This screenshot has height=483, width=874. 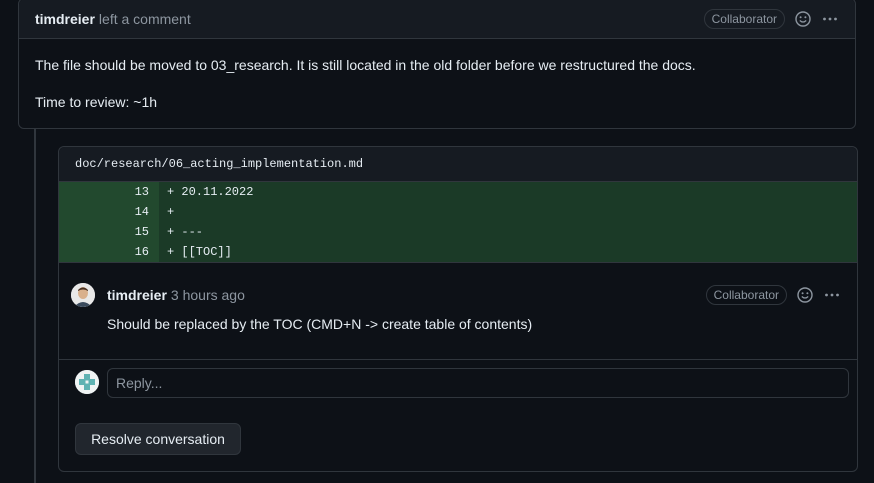 I want to click on current-user-avatar, so click(x=87, y=382).